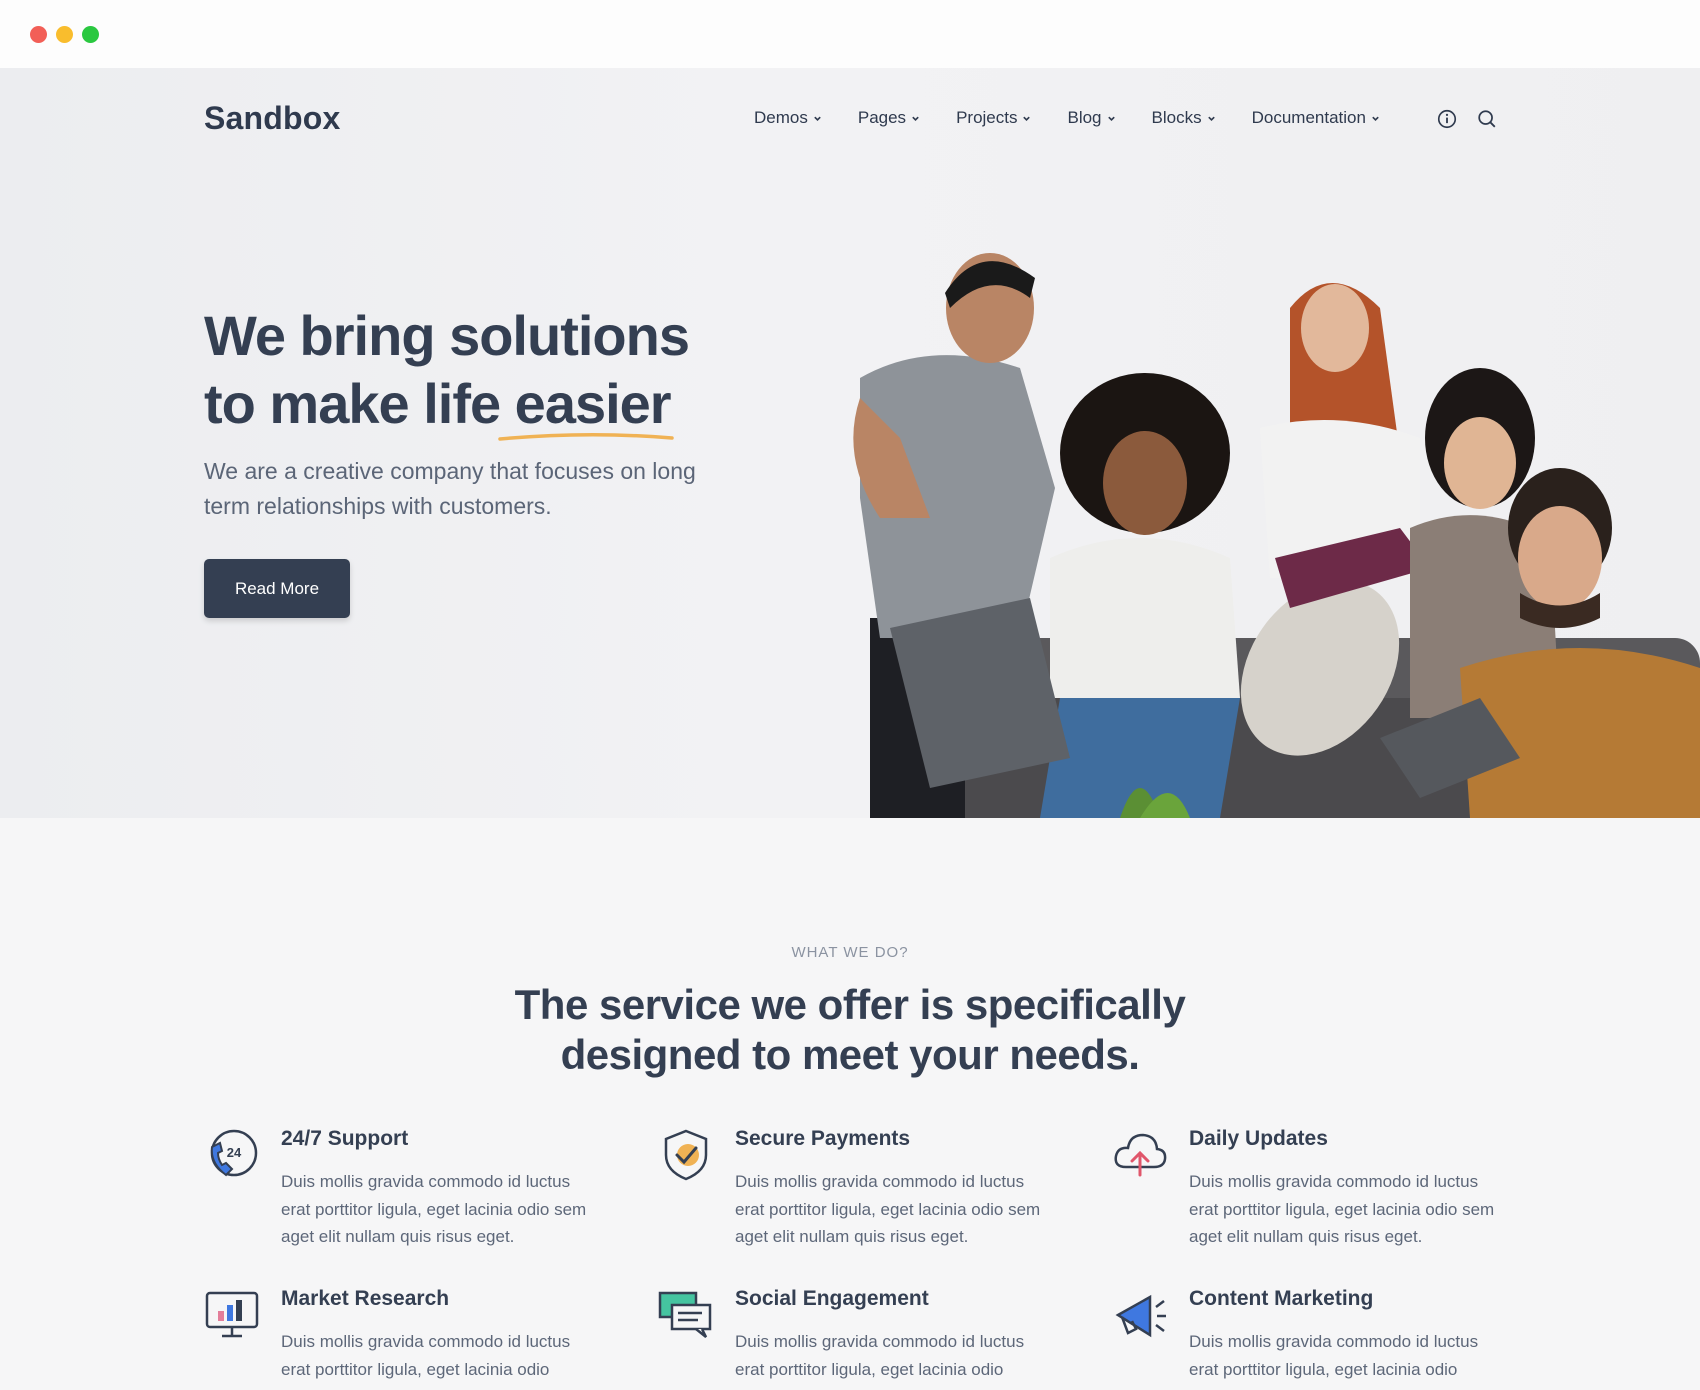  Describe the element at coordinates (686, 1155) in the screenshot. I see `shield-check-icon` at that location.